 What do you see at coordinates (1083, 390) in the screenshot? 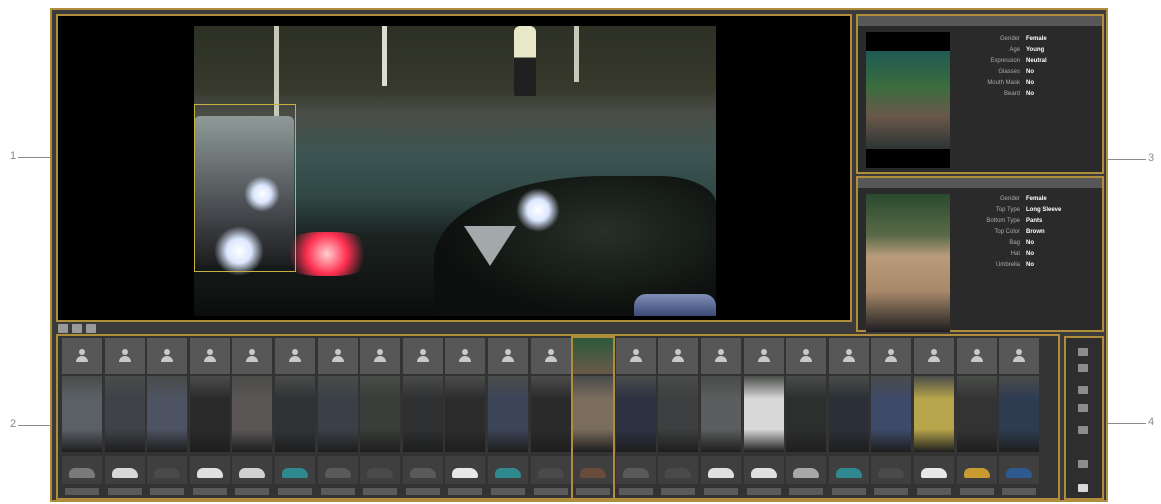
I see `all-icon` at bounding box center [1083, 390].